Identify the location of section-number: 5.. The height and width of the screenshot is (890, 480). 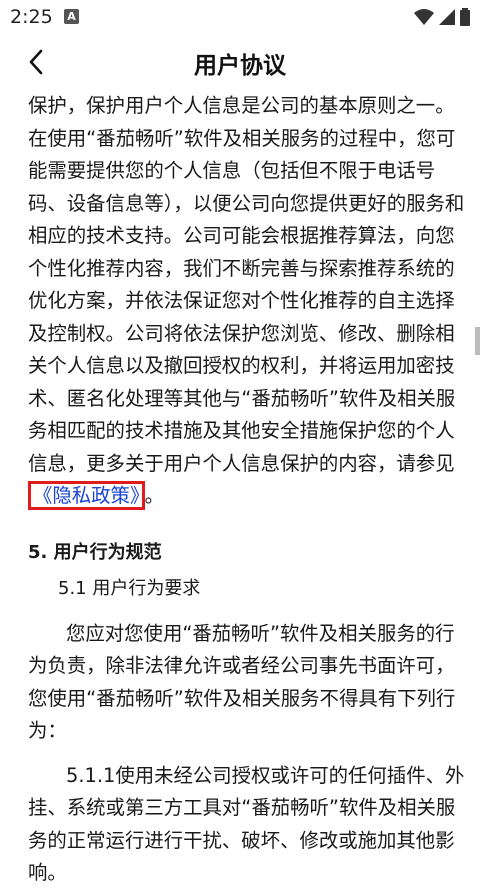
(38, 552).